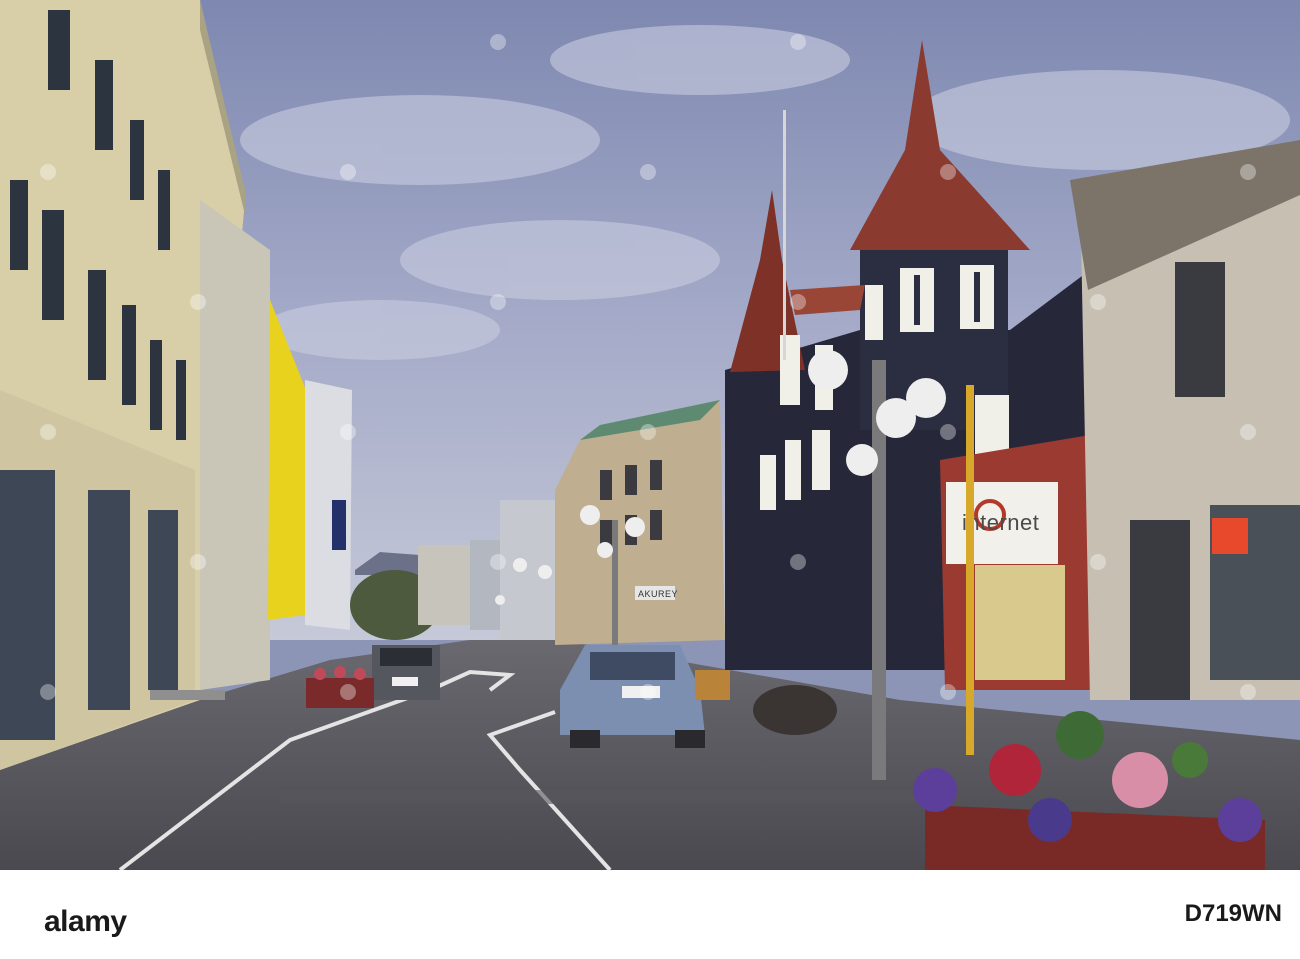  I want to click on cafe-window, so click(1020, 622).